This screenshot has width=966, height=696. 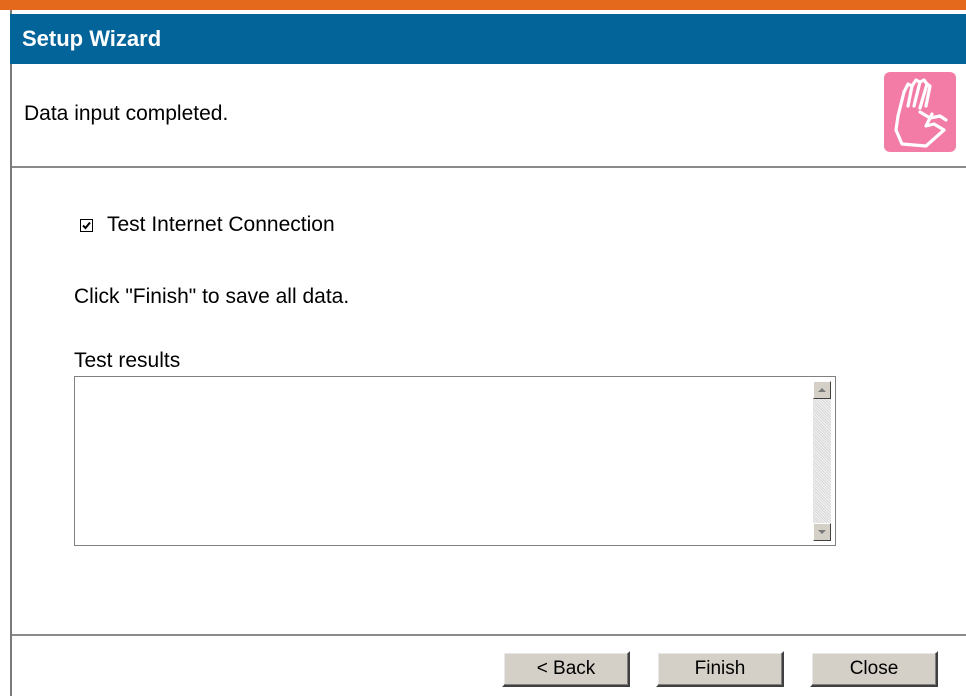 I want to click on scroll-down-button, so click(x=822, y=532).